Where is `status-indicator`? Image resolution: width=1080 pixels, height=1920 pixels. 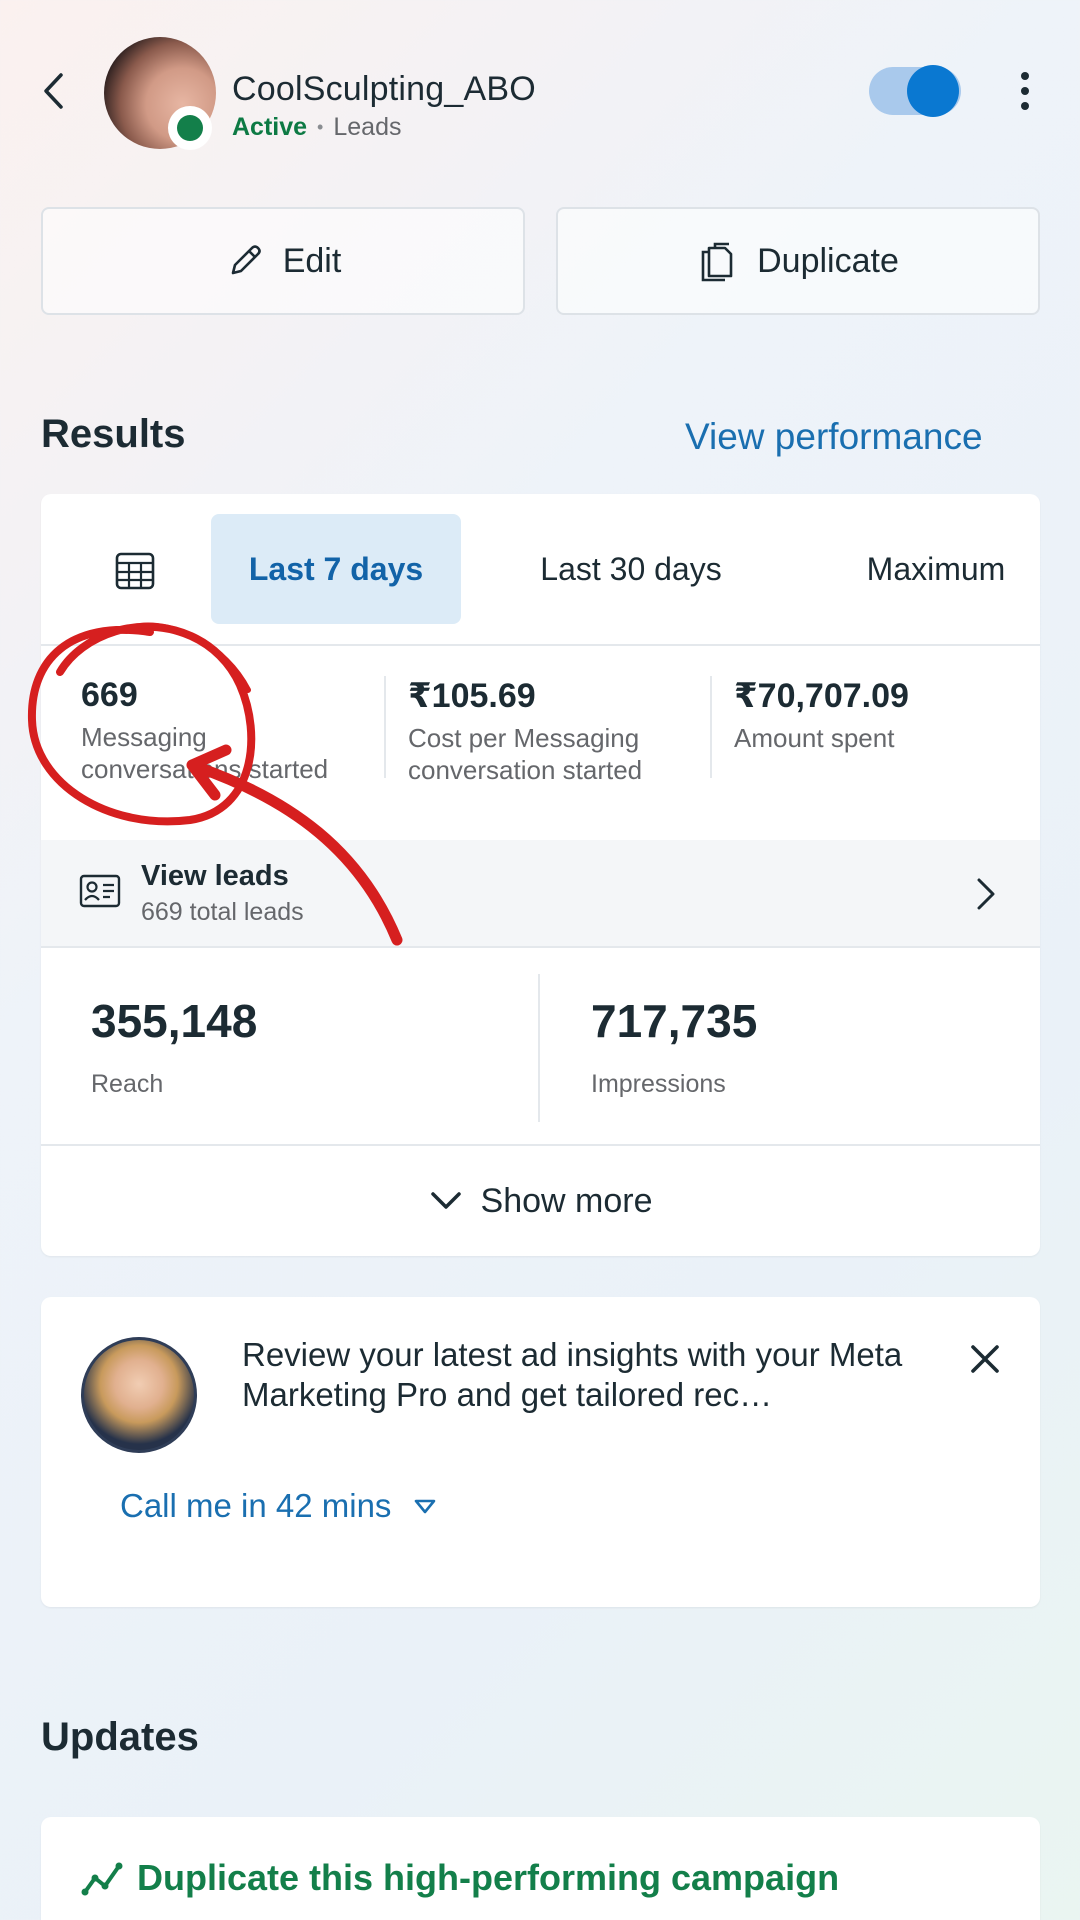 status-indicator is located at coordinates (190, 128).